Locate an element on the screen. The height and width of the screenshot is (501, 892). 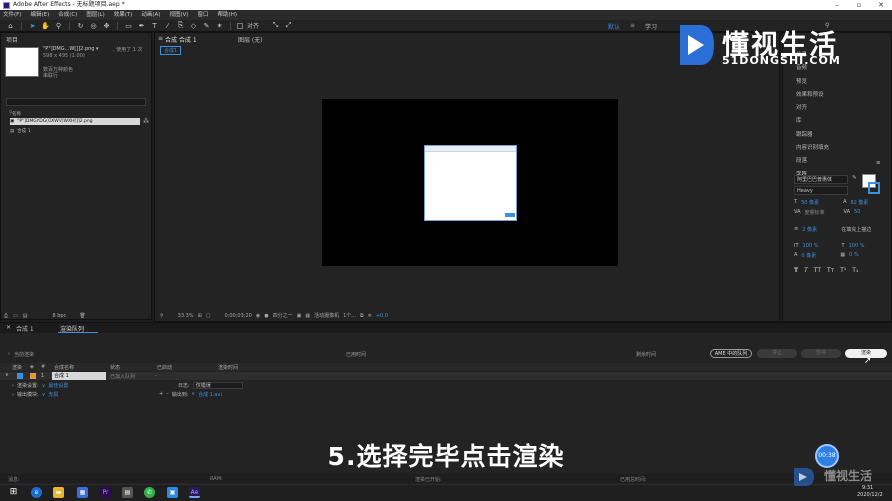
vertical-scale-value: 100 % is located at coordinates (820, 246).